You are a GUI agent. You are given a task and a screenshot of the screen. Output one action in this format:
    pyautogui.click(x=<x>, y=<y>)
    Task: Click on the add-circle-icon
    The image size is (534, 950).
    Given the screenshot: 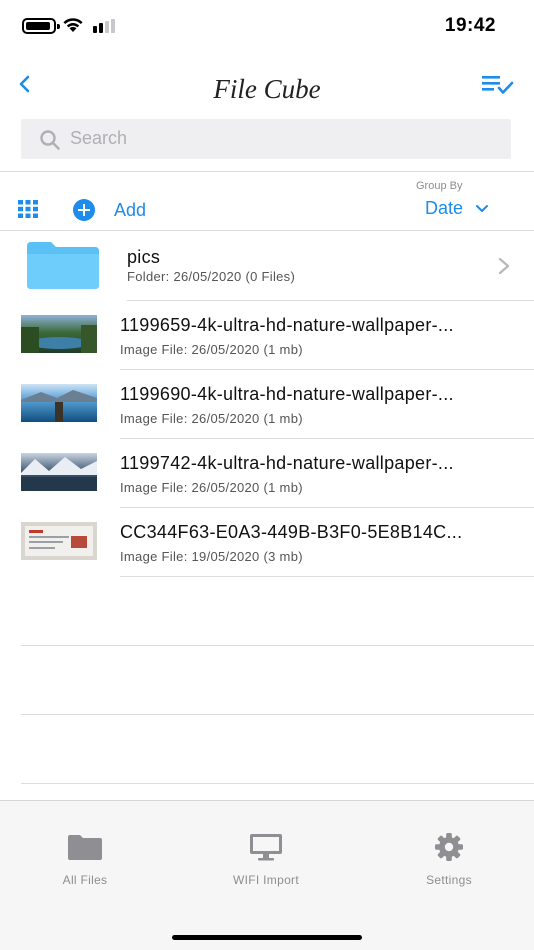 What is the action you would take?
    pyautogui.click(x=84, y=210)
    